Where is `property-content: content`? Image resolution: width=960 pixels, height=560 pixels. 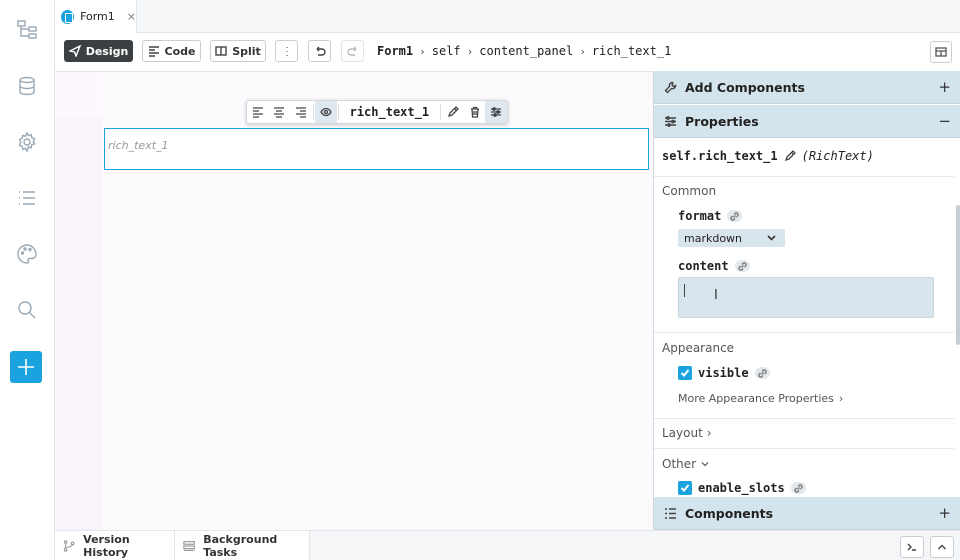 property-content: content is located at coordinates (714, 266).